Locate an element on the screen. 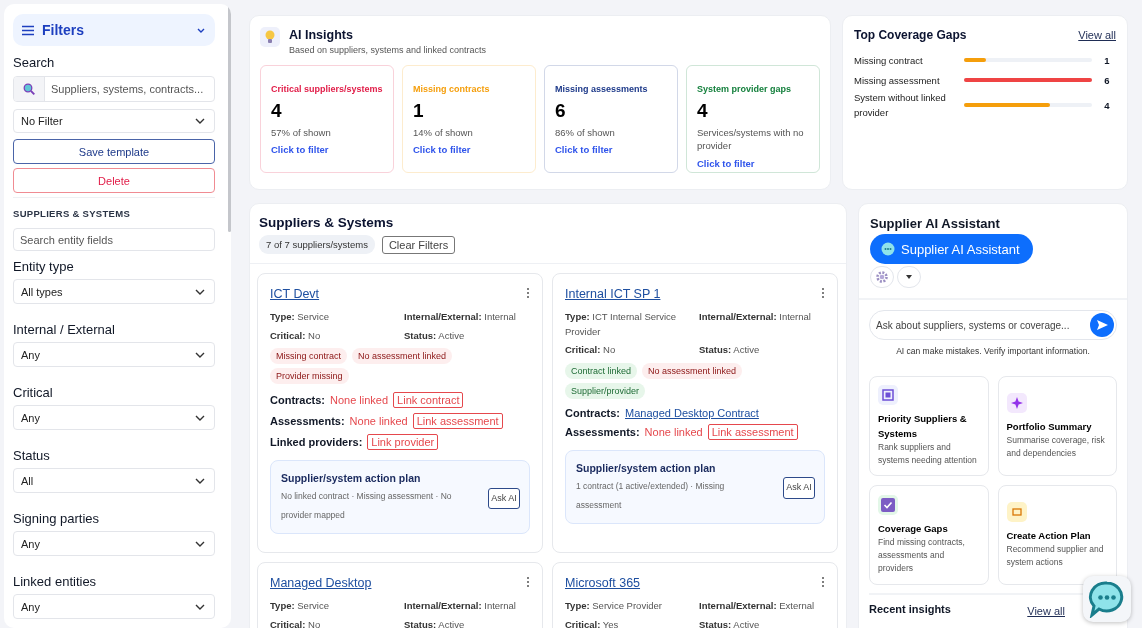  card-note: 14% of shown is located at coordinates (443, 133).